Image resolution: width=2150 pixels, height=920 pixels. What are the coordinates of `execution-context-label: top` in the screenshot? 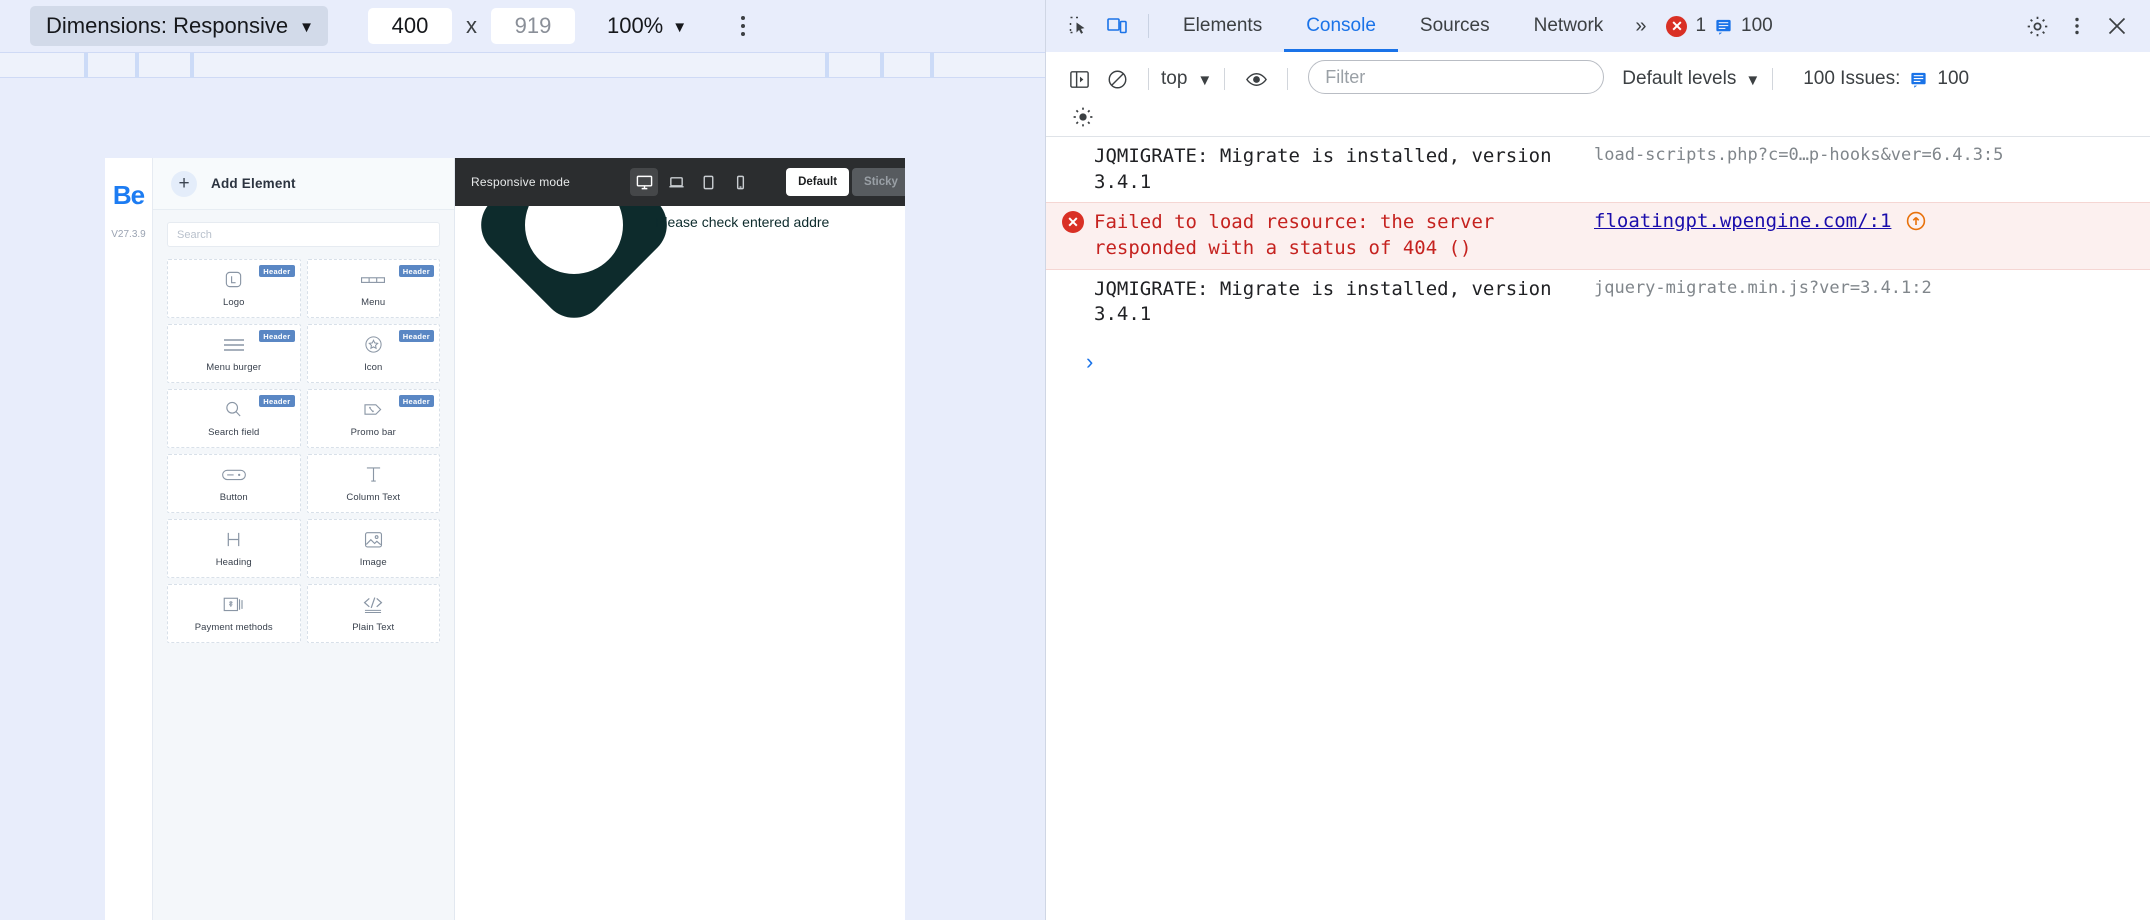 It's located at (1174, 78).